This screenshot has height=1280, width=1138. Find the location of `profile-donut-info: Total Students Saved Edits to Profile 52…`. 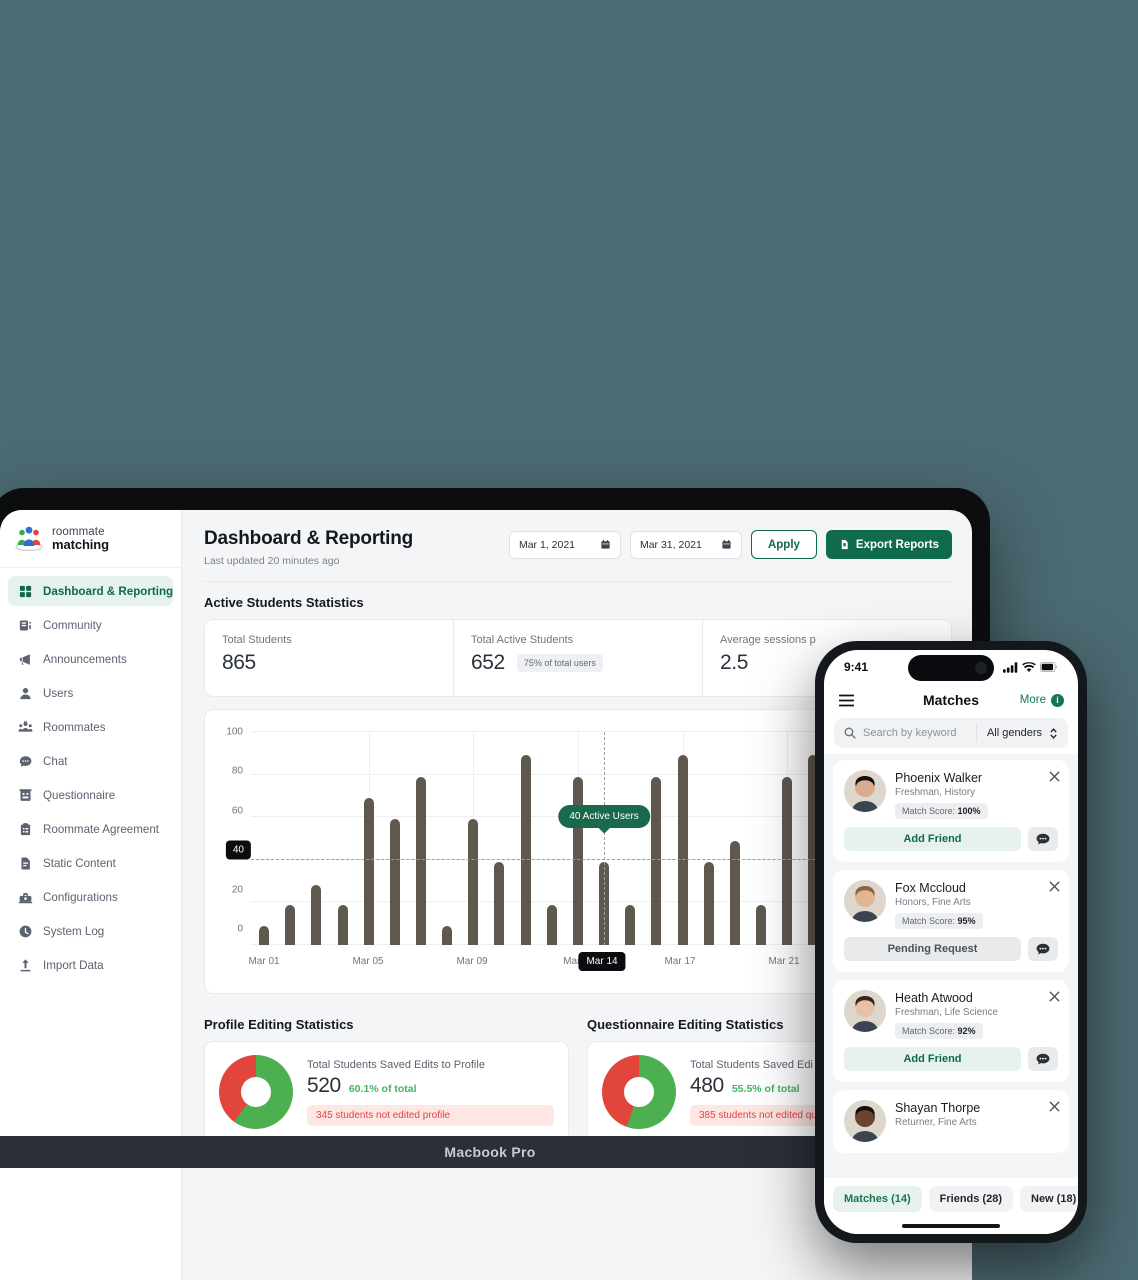

profile-donut-info: Total Students Saved Edits to Profile 52… is located at coordinates (430, 1090).